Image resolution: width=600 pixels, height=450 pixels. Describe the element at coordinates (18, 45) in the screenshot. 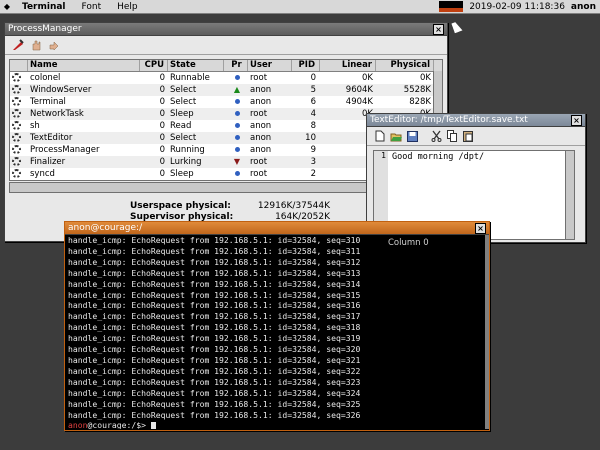

I see `kill-process-icon` at that location.